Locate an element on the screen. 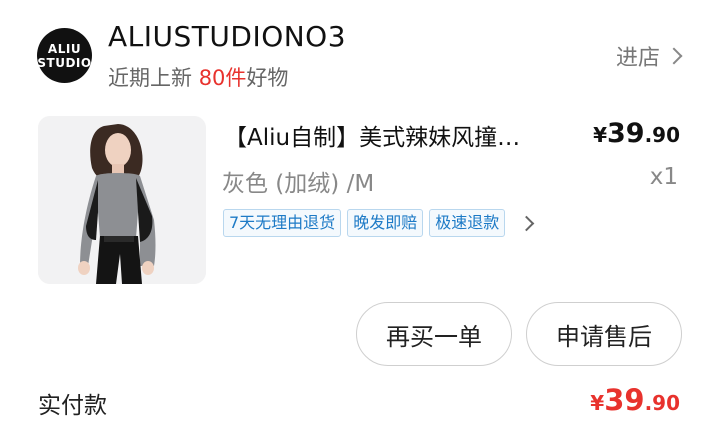  tag-7day-return: 7天无理由退货 is located at coordinates (282, 223).